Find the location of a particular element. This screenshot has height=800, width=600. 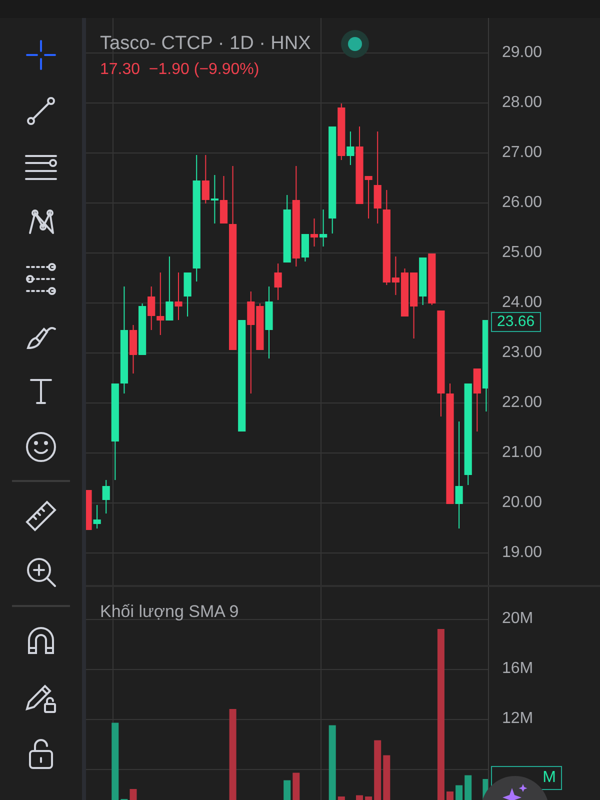

crosshair-icon is located at coordinates (41, 55).